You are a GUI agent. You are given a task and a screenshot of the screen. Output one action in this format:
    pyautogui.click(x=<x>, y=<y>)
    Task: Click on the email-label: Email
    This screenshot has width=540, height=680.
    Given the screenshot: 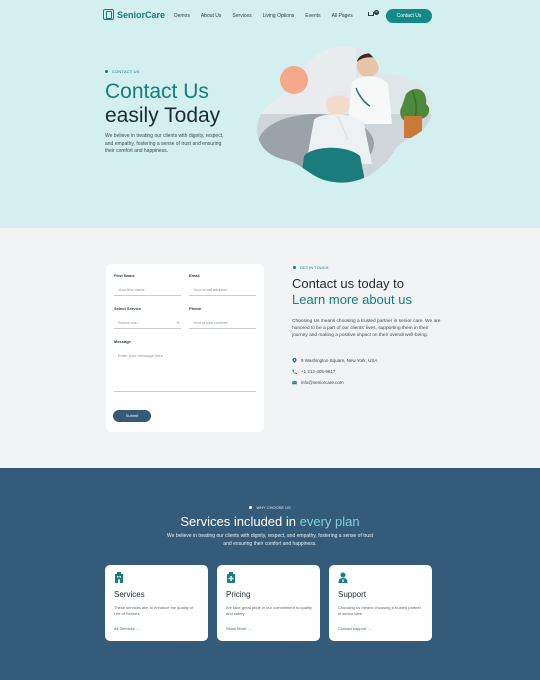 What is the action you would take?
    pyautogui.click(x=194, y=275)
    